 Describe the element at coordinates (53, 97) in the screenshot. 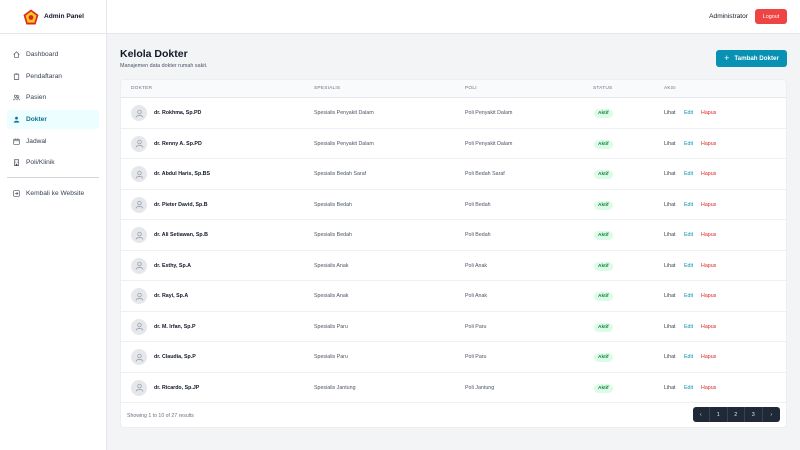

I see `sidebar-item-pasien: Pasien` at that location.